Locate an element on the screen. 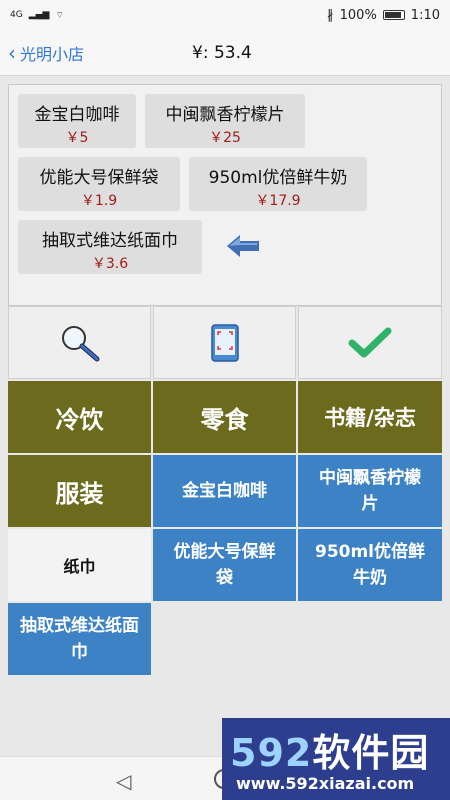 Image resolution: width=450 pixels, height=800 pixels. confirm-button is located at coordinates (370, 342).